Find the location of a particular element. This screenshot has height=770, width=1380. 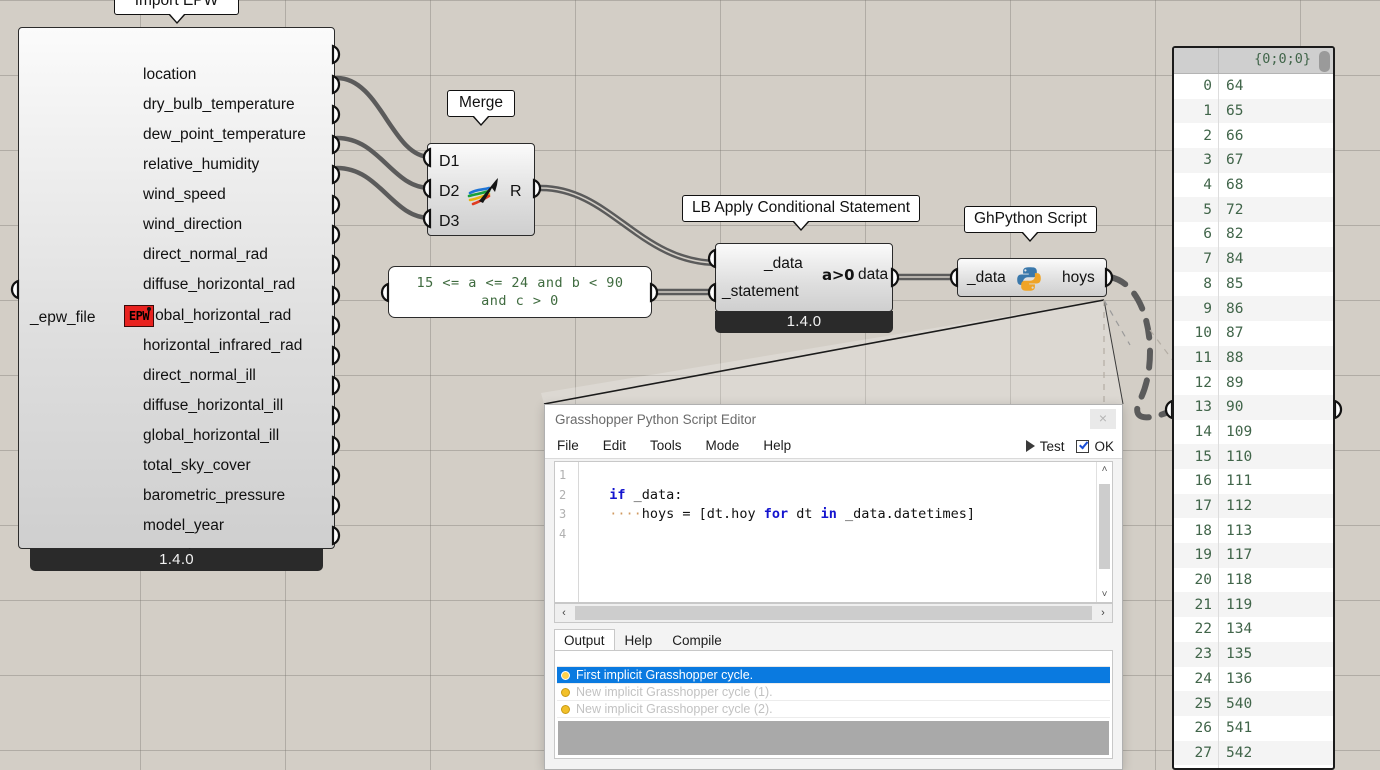

output-row-text: New implicit Grasshopper cycle (2). is located at coordinates (674, 709).